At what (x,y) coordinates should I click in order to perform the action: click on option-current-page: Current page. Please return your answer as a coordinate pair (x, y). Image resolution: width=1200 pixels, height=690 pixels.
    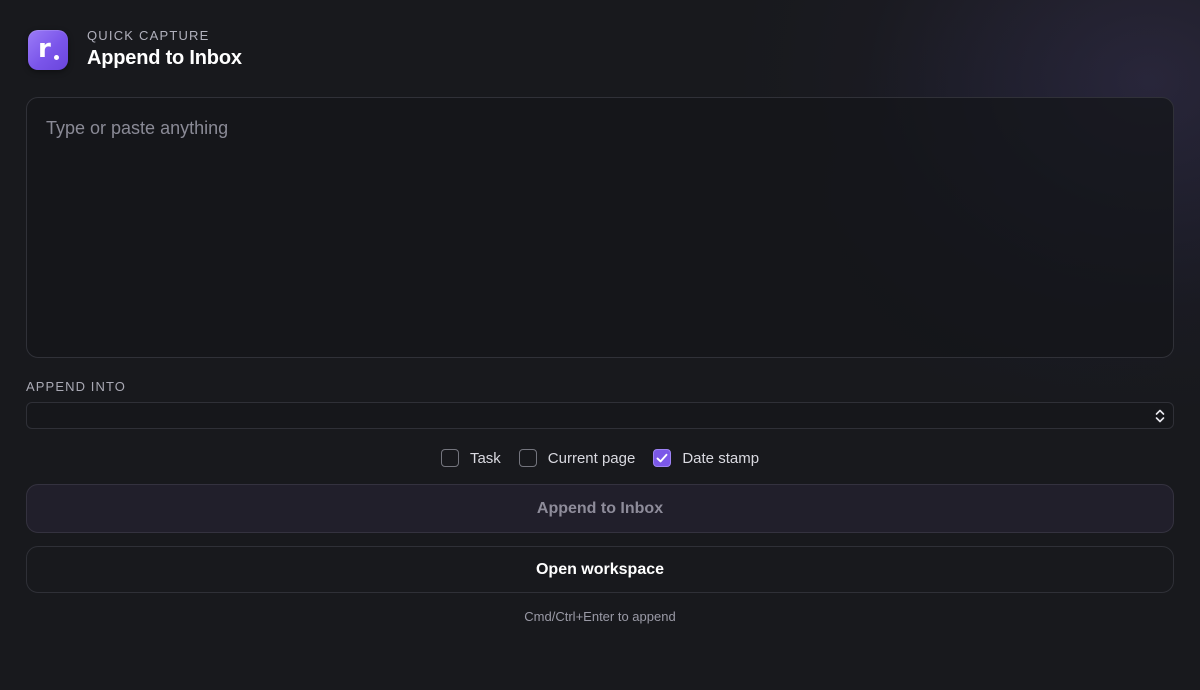
    Looking at the image, I should click on (577, 458).